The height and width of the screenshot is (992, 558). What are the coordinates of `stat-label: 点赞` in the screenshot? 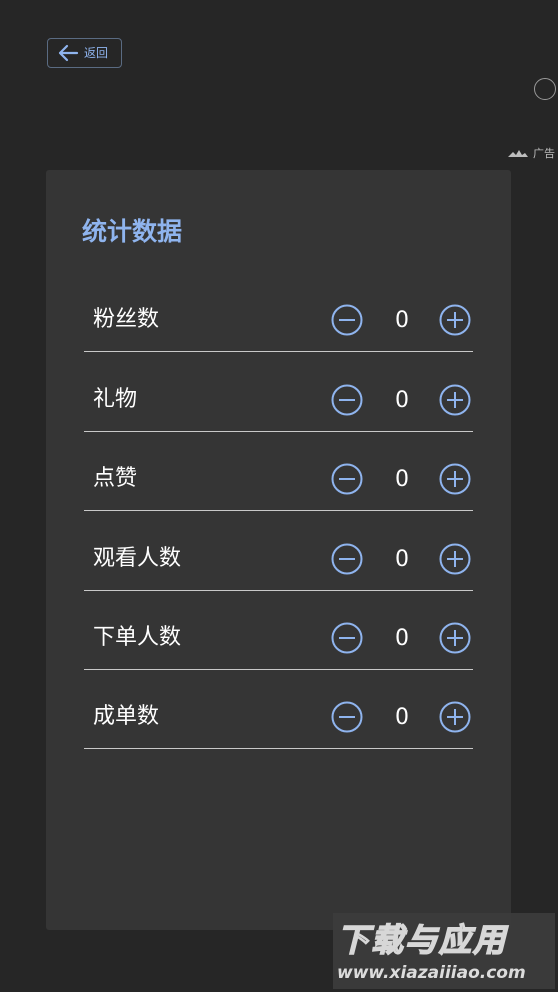 It's located at (115, 478).